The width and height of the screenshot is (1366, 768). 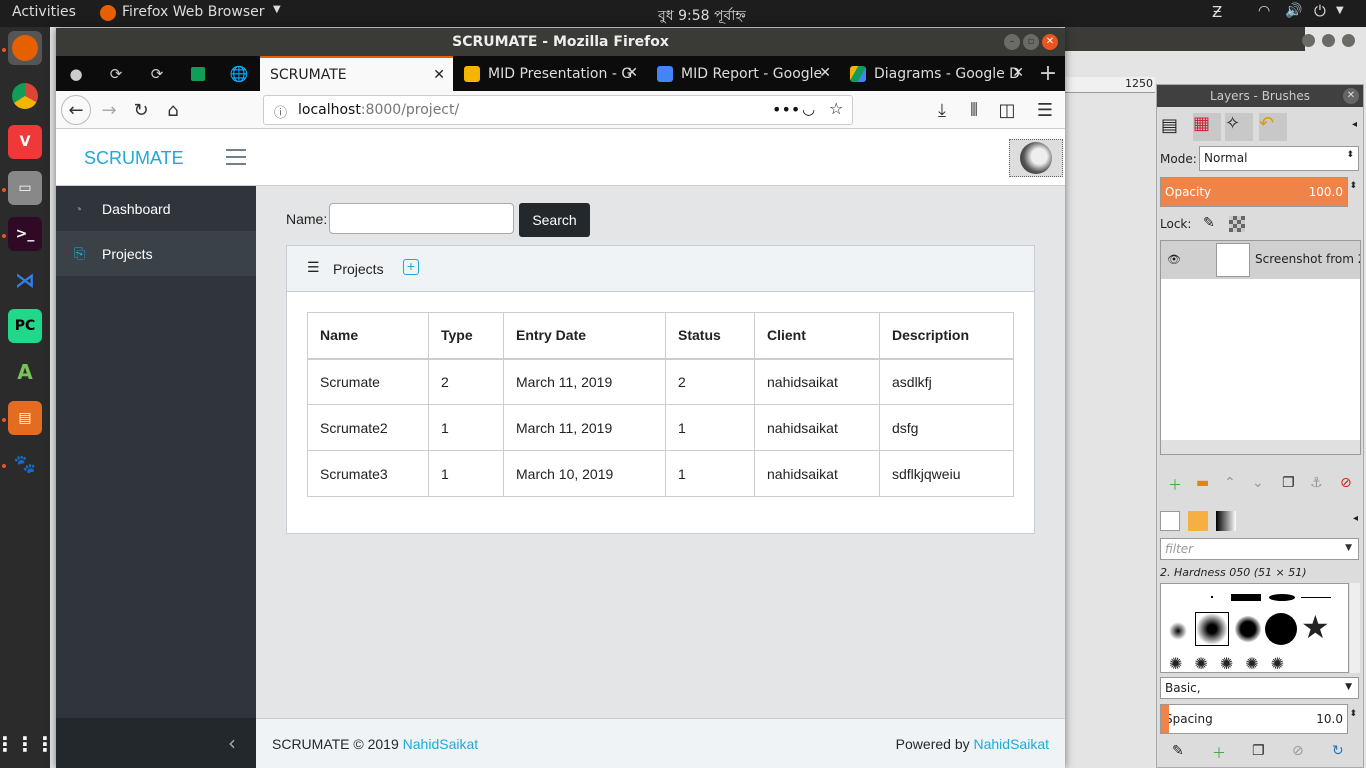 I want to click on opacity-slider: Opacity 100.0, so click(x=1254, y=192).